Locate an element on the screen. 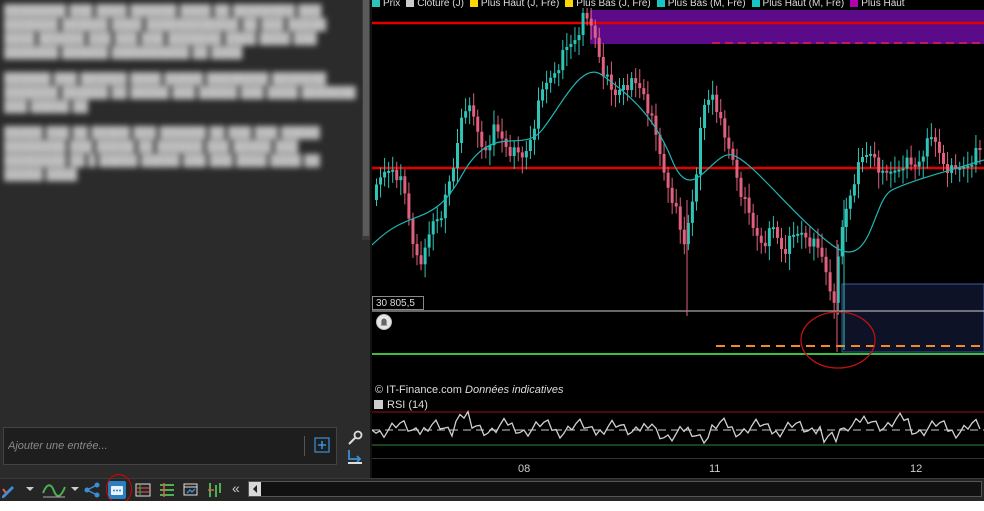 This screenshot has height=511, width=984. rsi-color-box is located at coordinates (378, 404).